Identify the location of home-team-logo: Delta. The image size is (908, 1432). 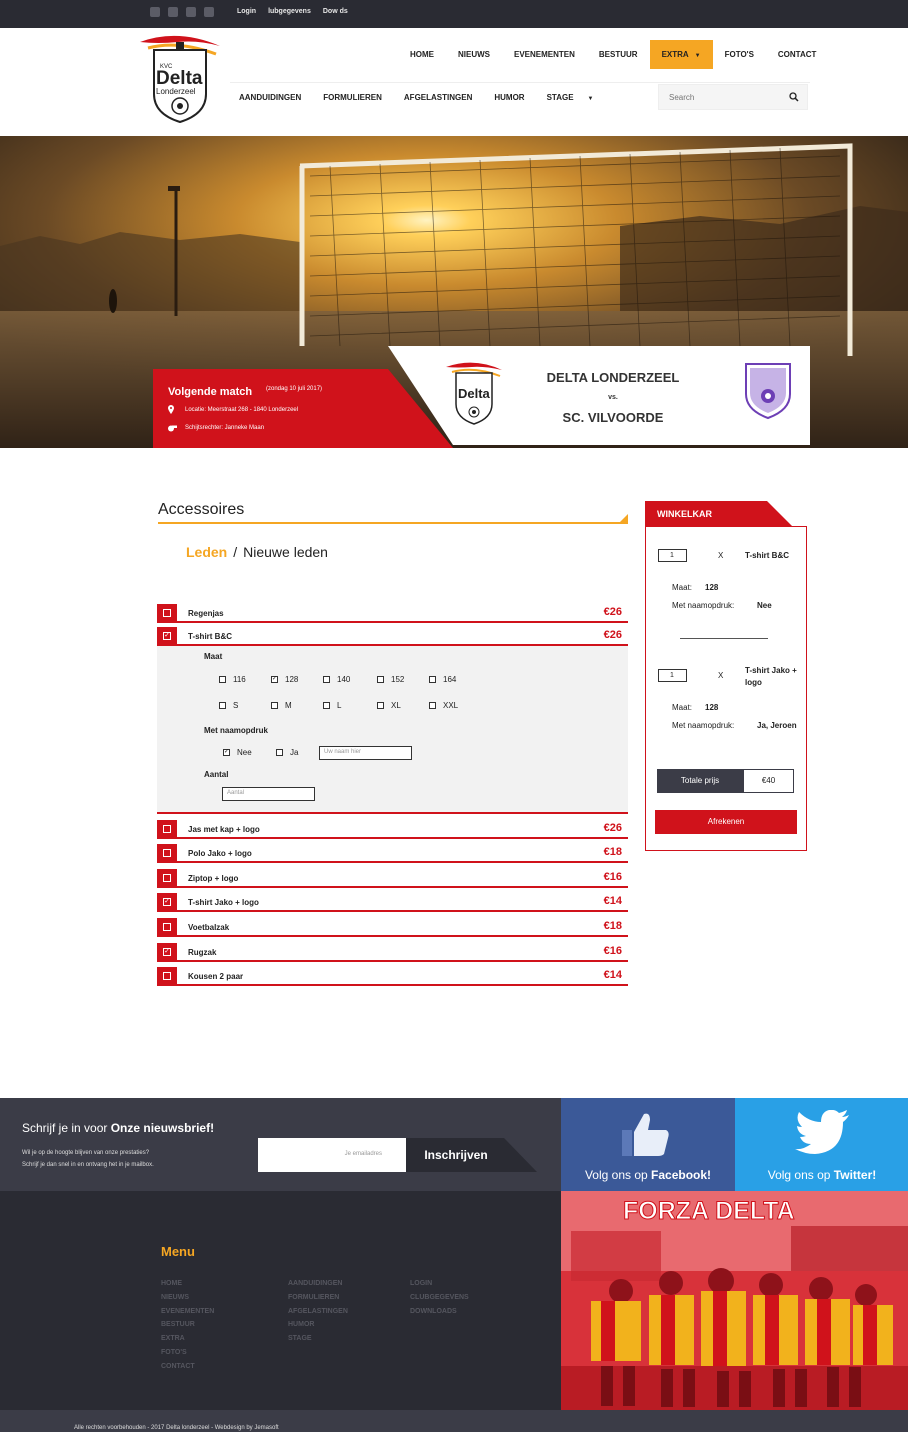
(474, 393).